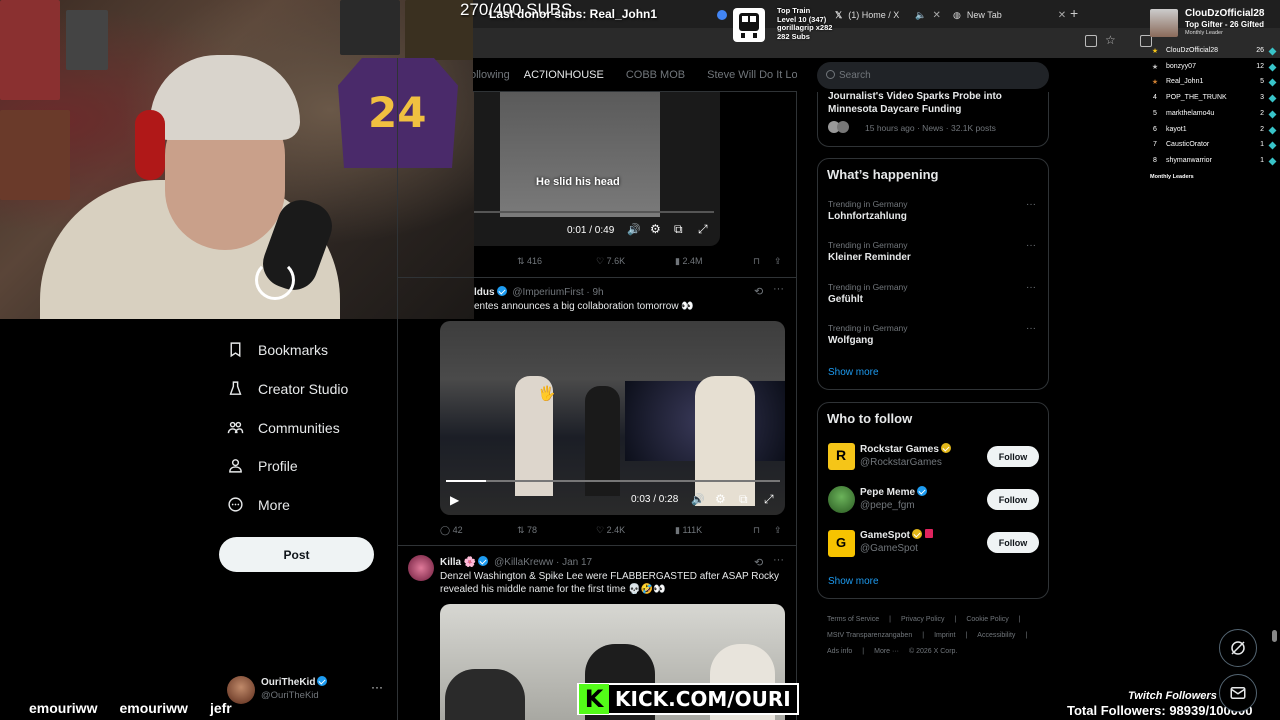  I want to click on trends-show-more: Show more, so click(853, 372).